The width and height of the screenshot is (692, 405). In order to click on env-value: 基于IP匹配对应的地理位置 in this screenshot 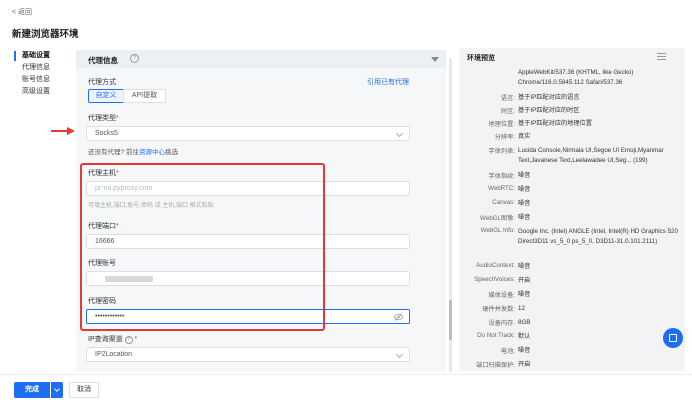, I will do `click(555, 123)`.